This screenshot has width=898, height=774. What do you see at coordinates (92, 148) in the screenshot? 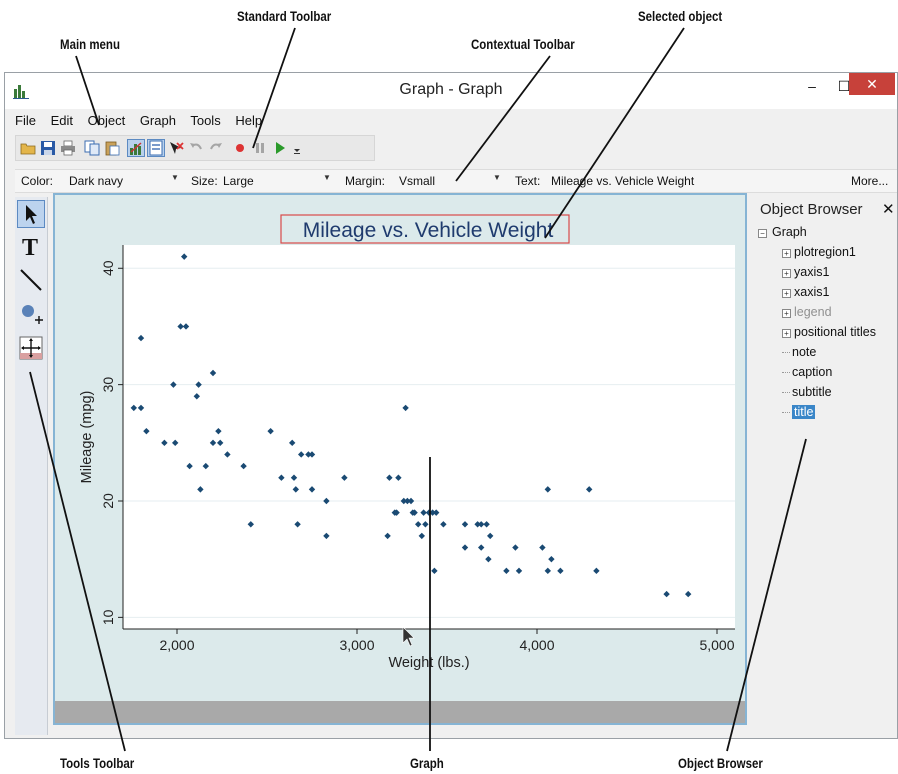
I see `copy-icon` at bounding box center [92, 148].